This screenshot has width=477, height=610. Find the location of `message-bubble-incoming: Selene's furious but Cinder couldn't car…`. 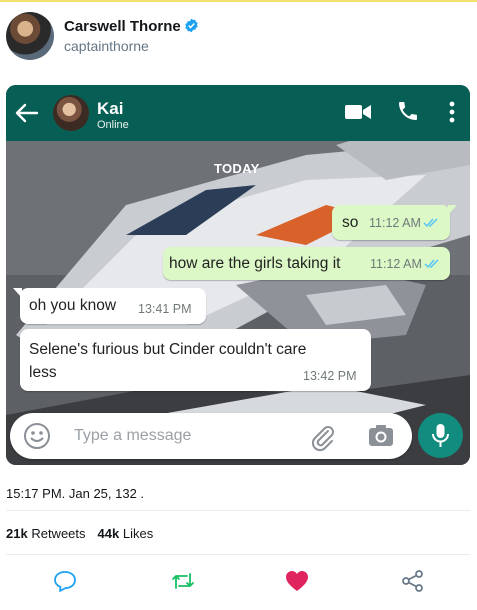

message-bubble-incoming: Selene's furious but Cinder couldn't car… is located at coordinates (195, 360).